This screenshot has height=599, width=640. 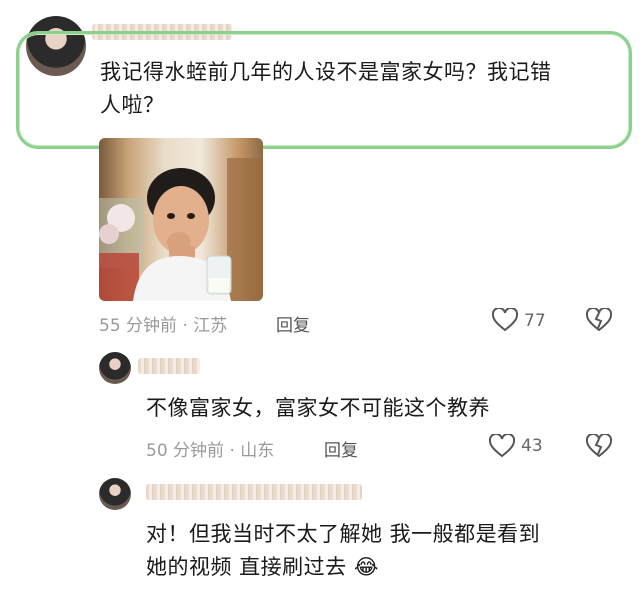 I want to click on like-count: 77, so click(x=535, y=321).